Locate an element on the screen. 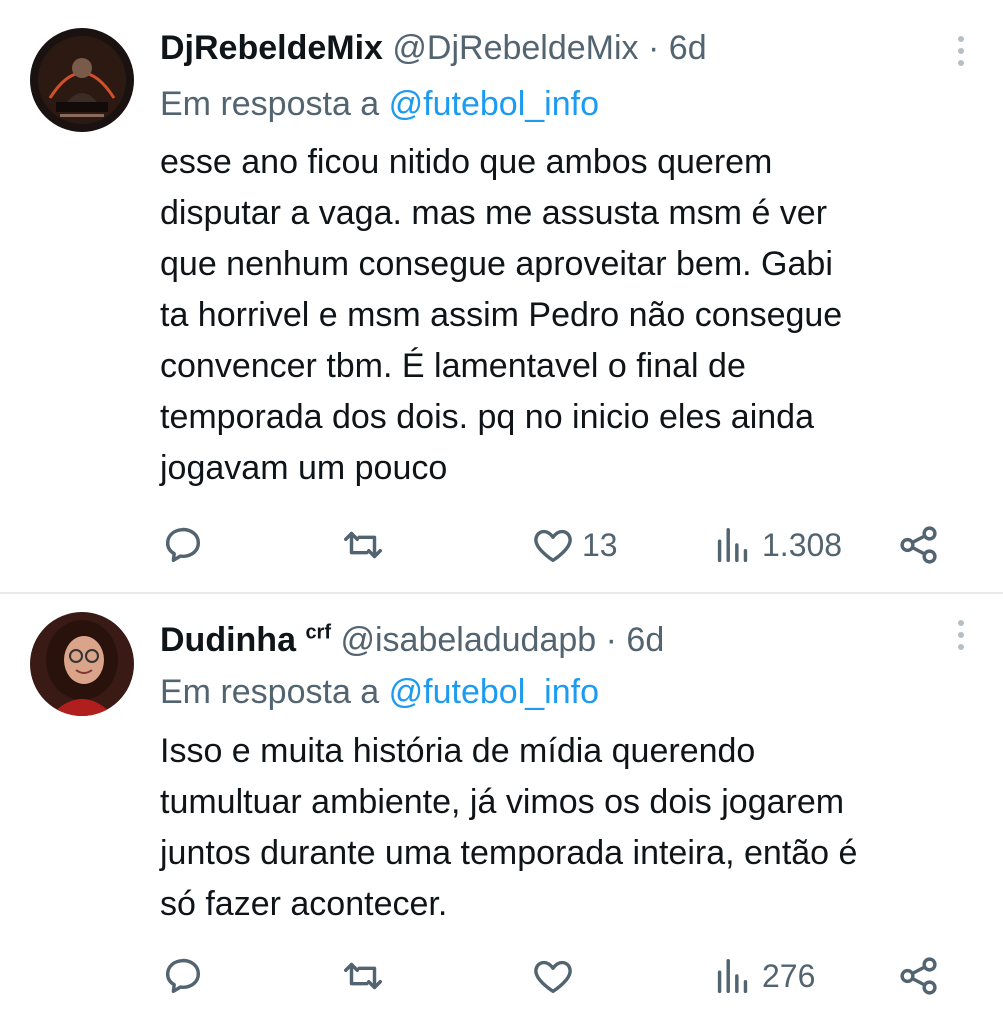  like-button: 13 is located at coordinates (574, 545).